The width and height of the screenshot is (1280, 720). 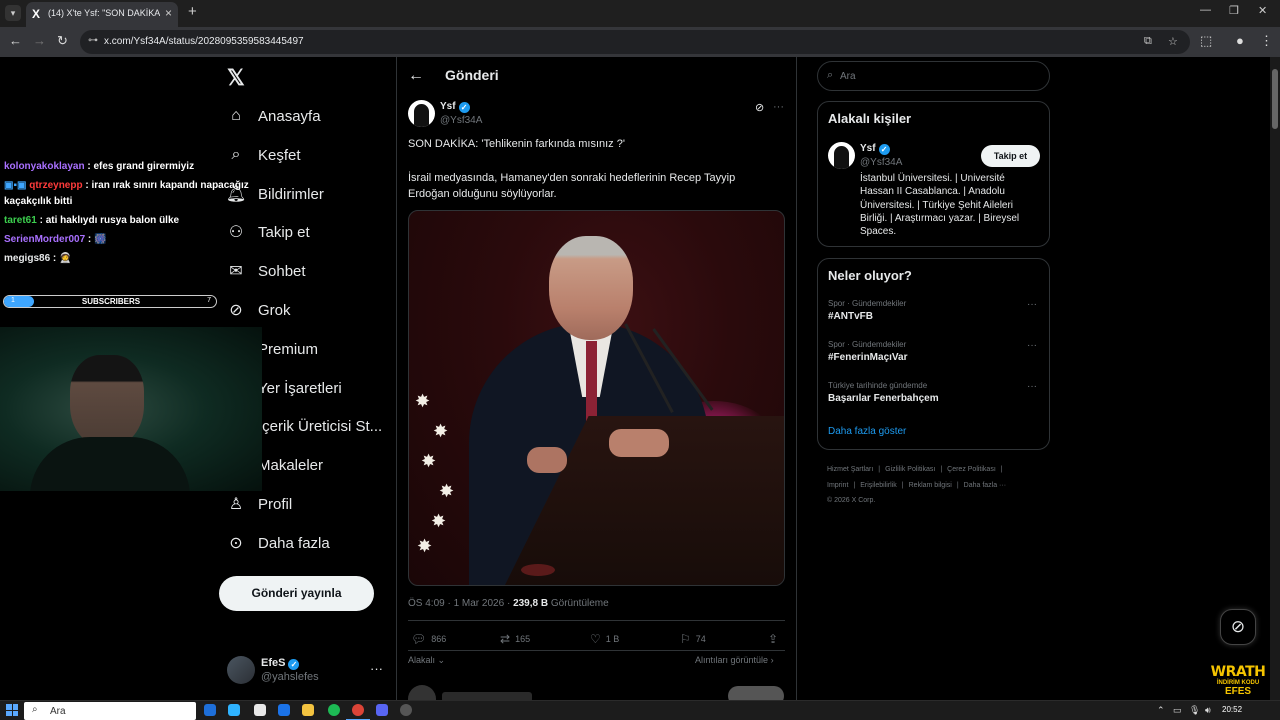 I want to click on spotify-icon, so click(x=334, y=710).